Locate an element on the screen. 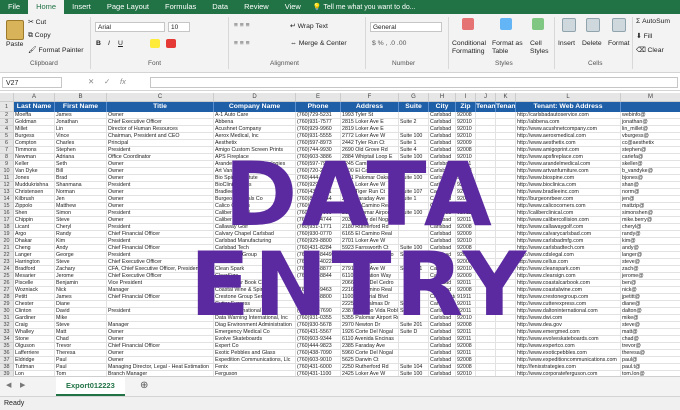  table-cell: Wozniack is located at coordinates (34, 290).